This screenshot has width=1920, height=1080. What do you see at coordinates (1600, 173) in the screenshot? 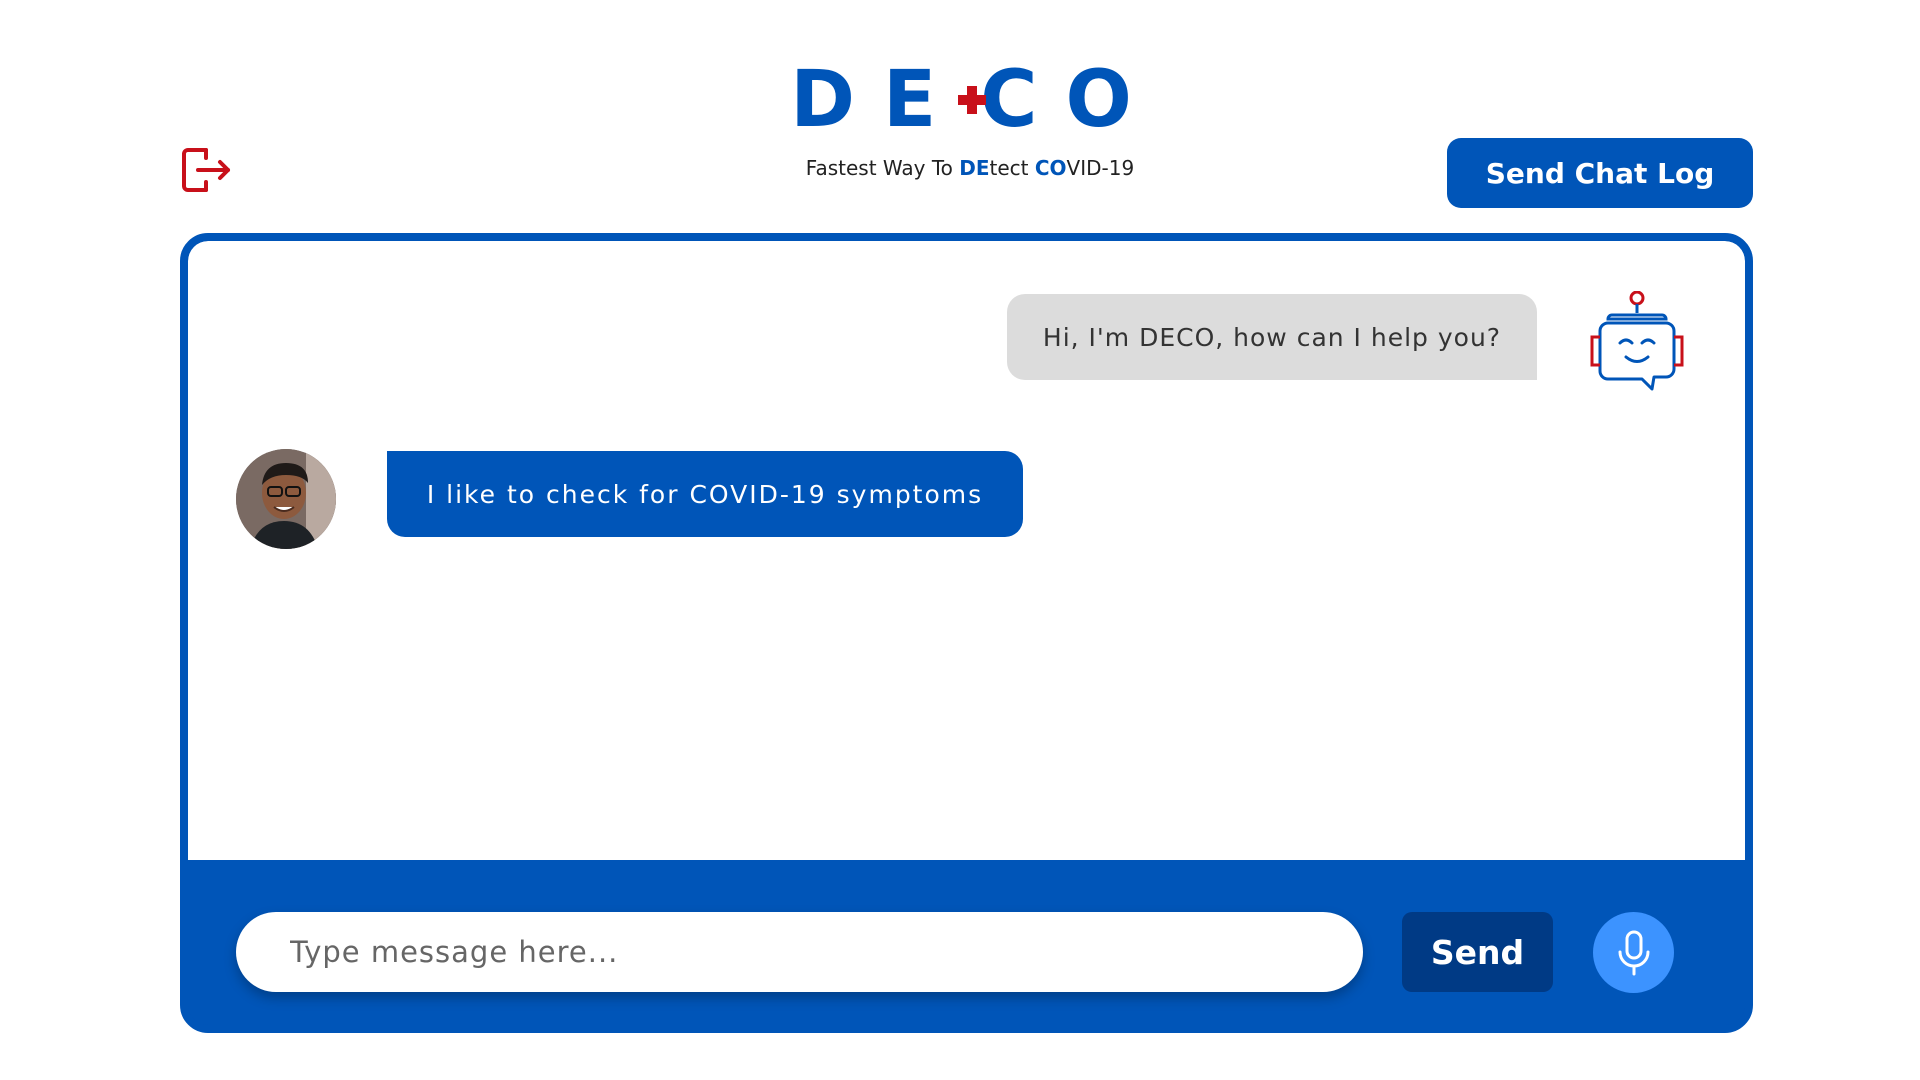
I see `send-chat-log-button: Send Chat Log` at bounding box center [1600, 173].